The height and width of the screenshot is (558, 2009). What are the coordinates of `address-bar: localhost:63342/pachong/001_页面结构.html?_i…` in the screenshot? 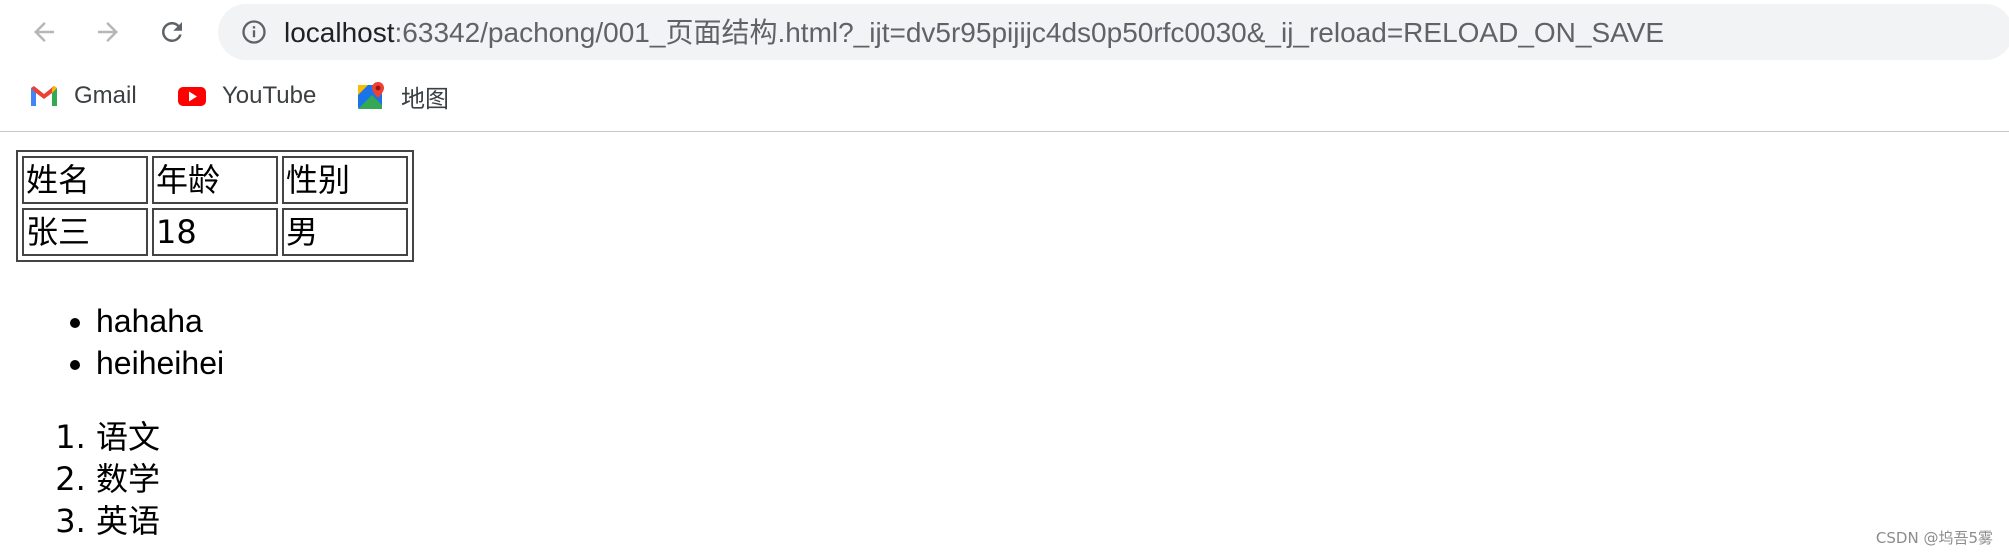 It's located at (1113, 32).